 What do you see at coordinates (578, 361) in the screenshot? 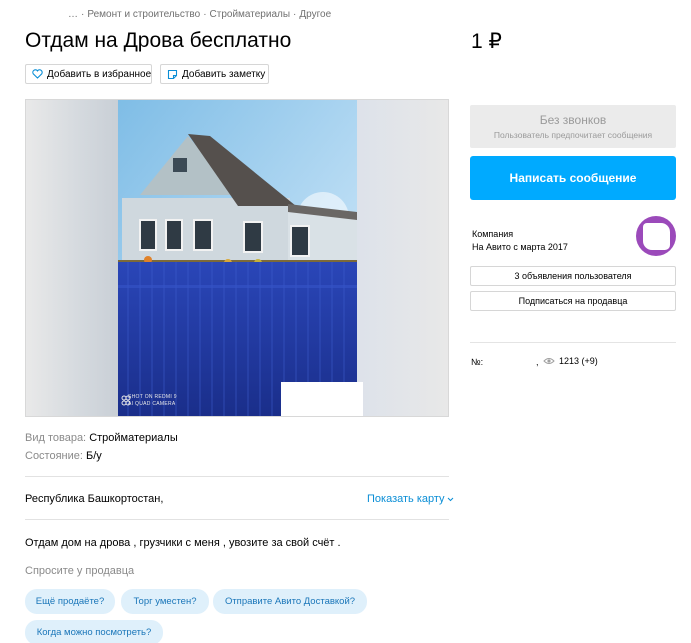
I see `views-count: 1213 (+9)` at bounding box center [578, 361].